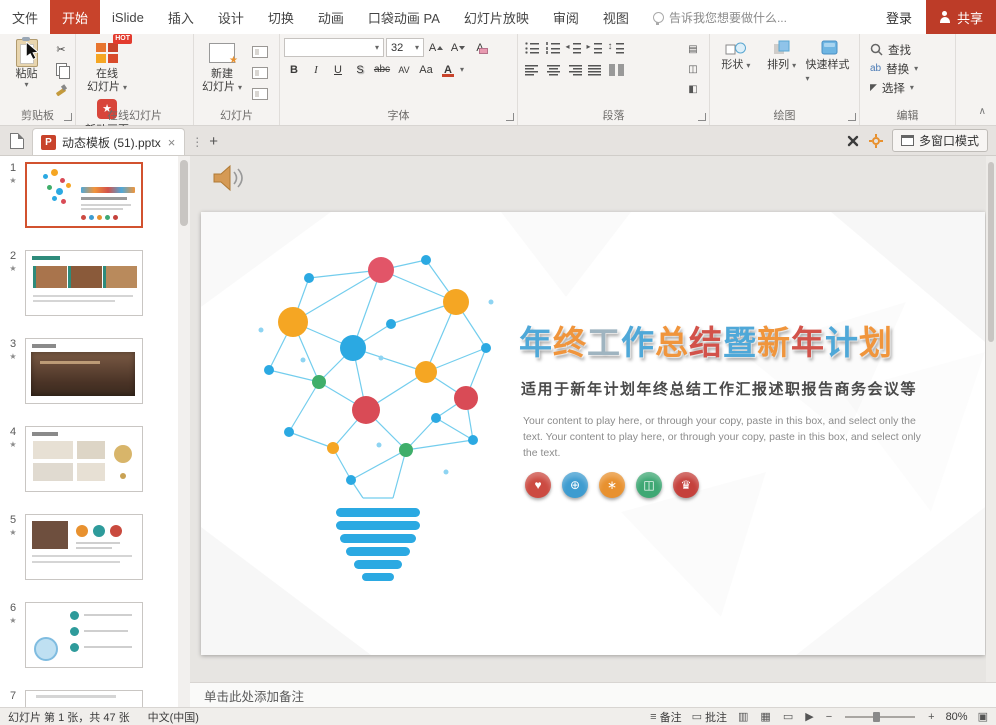 This screenshot has width=996, height=725. What do you see at coordinates (426, 69) in the screenshot?
I see `change-case-button: Aa` at bounding box center [426, 69].